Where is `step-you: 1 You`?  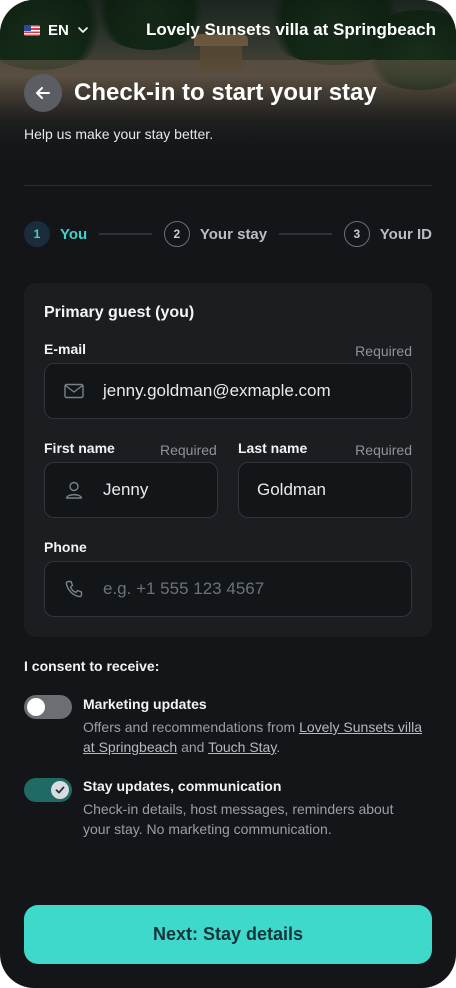
step-you: 1 You is located at coordinates (55, 234).